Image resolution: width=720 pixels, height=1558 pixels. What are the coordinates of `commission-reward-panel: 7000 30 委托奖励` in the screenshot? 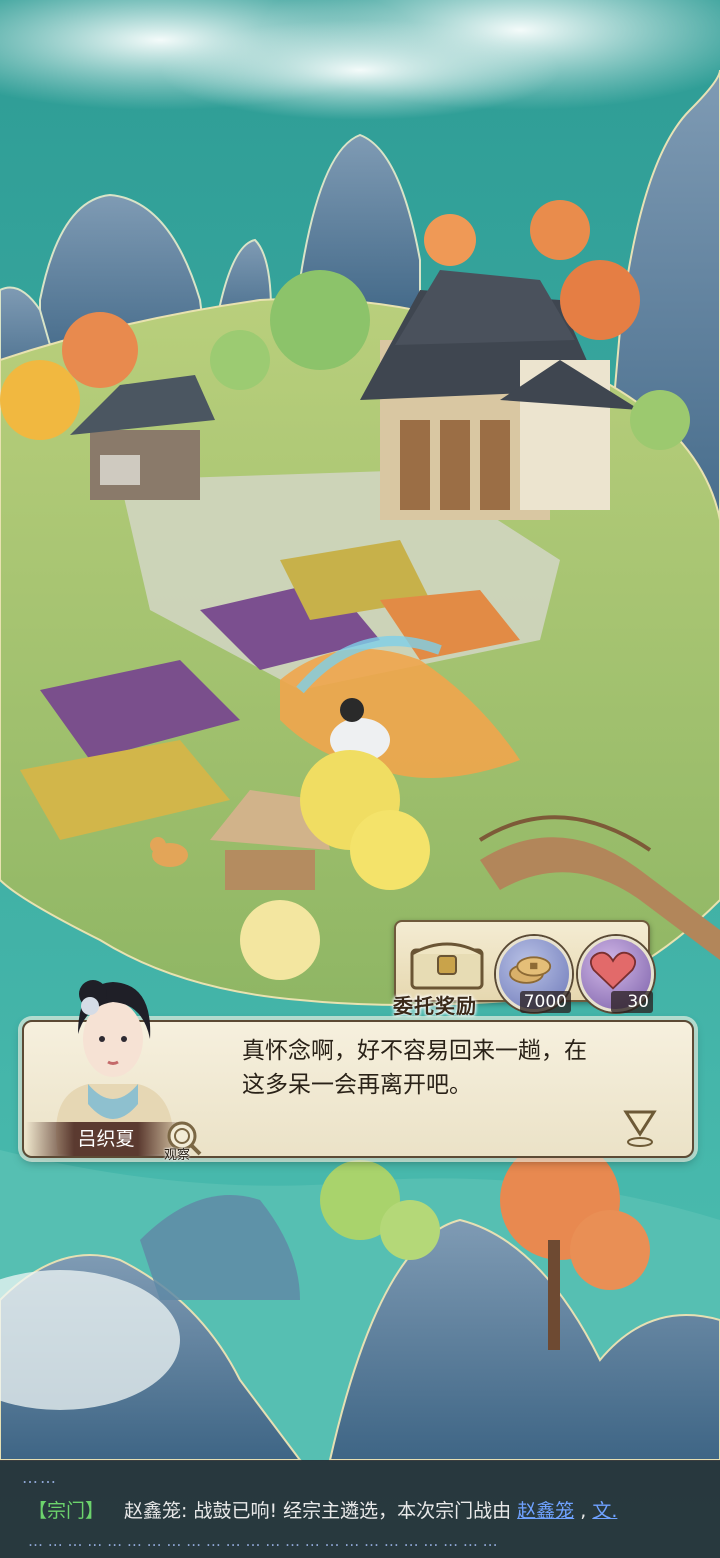 It's located at (523, 965).